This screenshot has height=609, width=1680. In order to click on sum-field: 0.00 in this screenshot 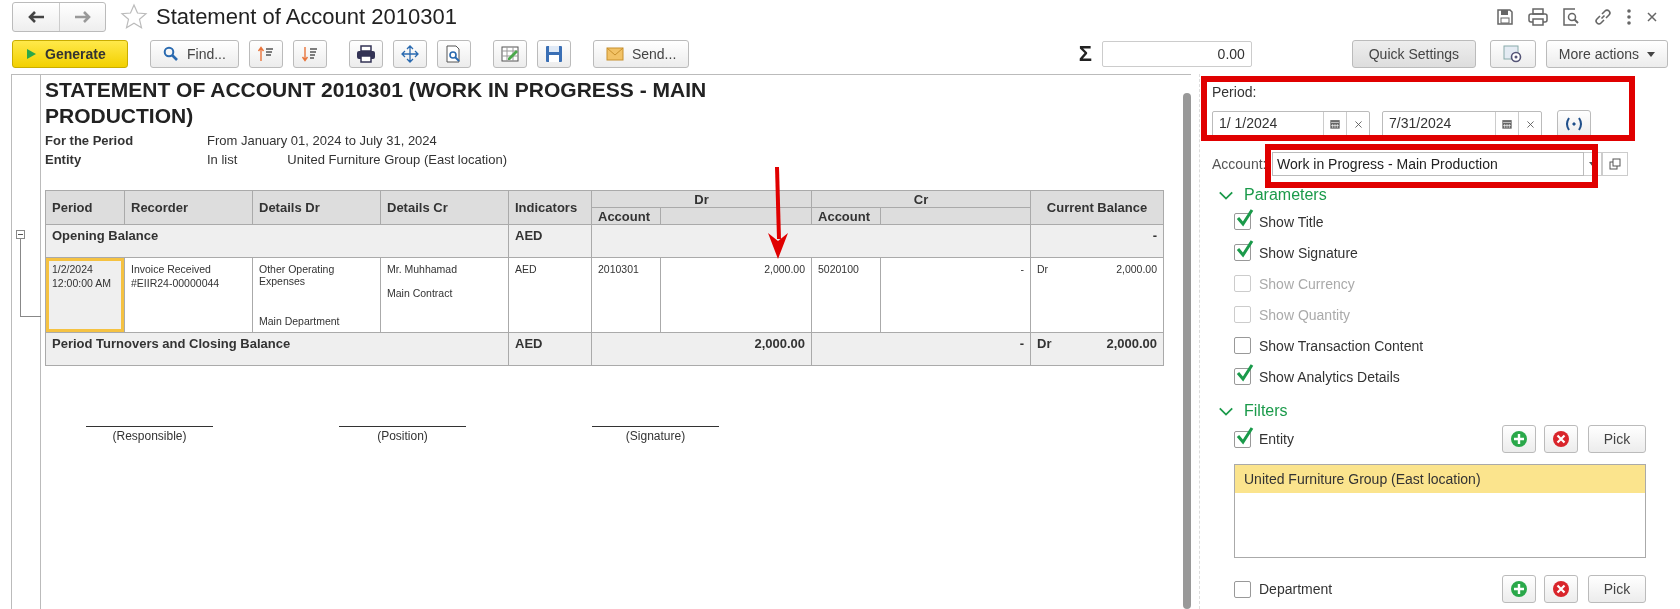, I will do `click(1176, 54)`.